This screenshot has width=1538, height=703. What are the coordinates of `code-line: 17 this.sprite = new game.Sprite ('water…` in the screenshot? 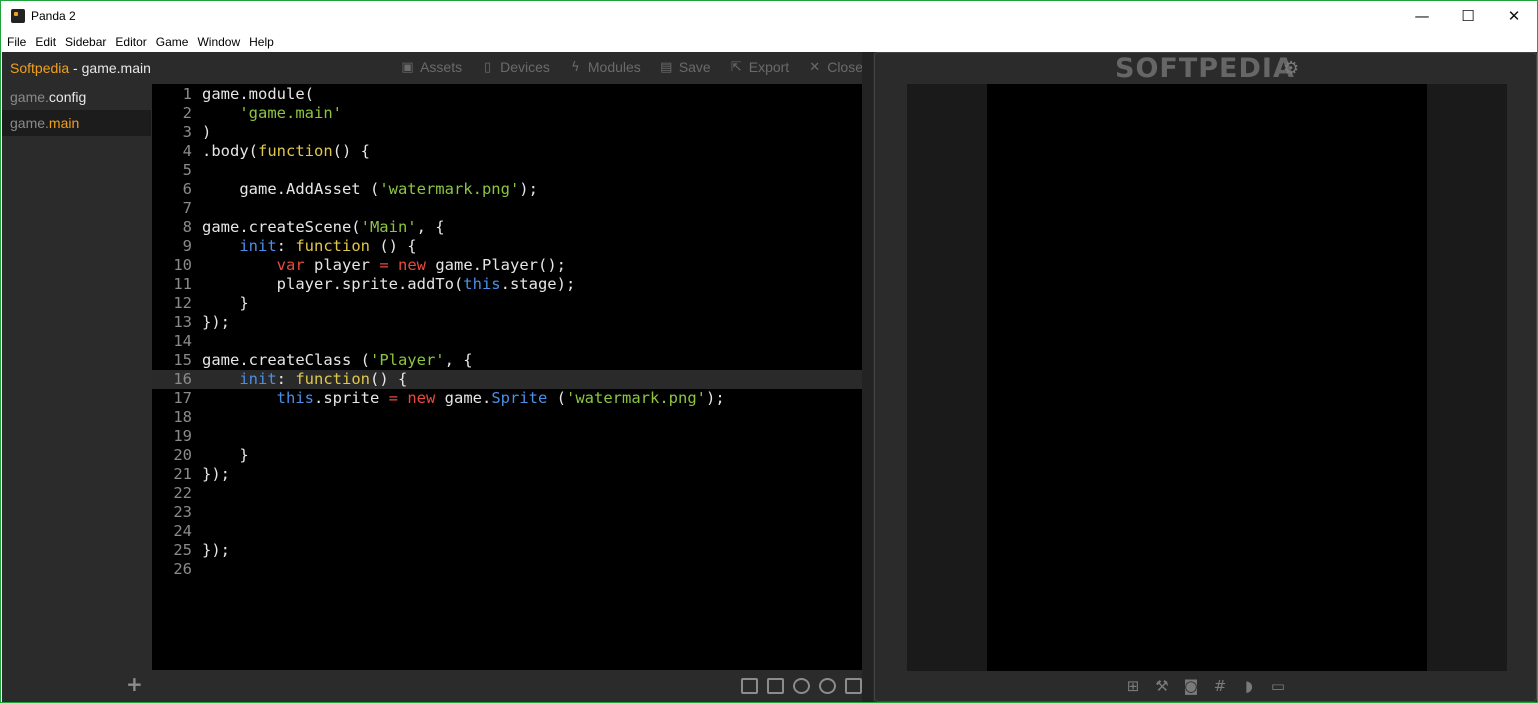 It's located at (507, 398).